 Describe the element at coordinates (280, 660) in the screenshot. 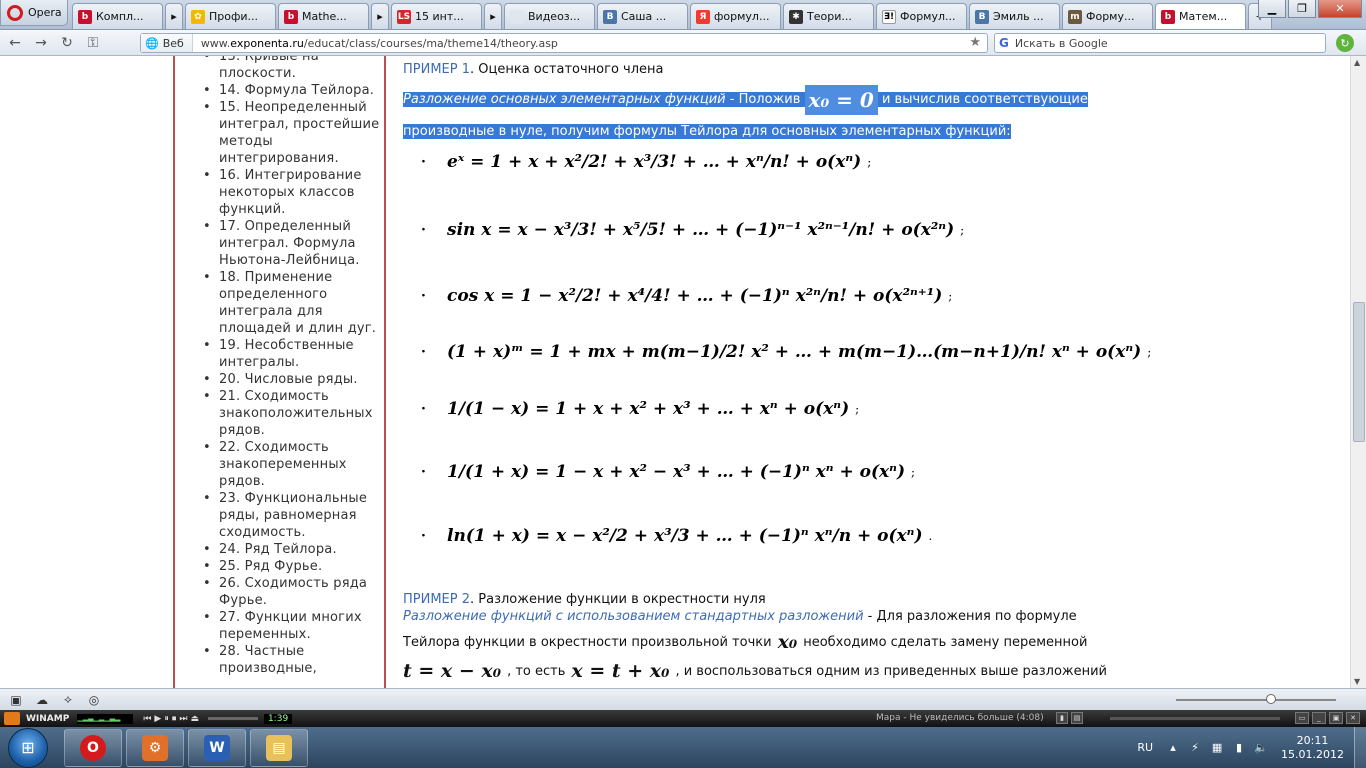

I see `toc-item: 28. Частные производные,` at that location.